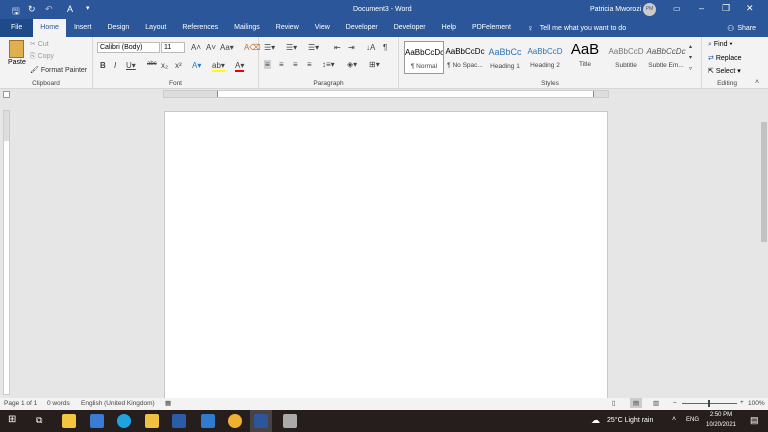 This screenshot has height=432, width=768. Describe the element at coordinates (675, 402) in the screenshot. I see `zoom-out-icon: –` at that location.